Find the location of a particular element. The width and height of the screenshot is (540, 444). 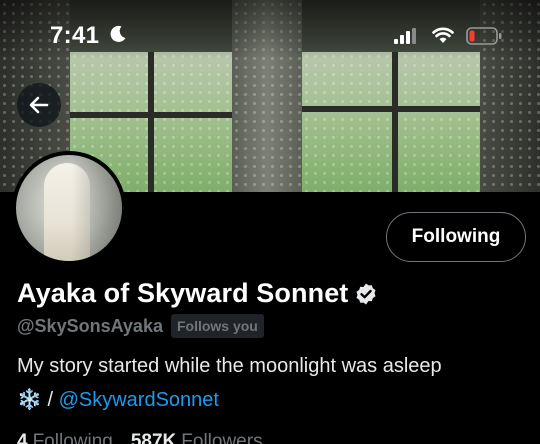

profile-stats: 4 Following 587K Followers is located at coordinates (140, 437).